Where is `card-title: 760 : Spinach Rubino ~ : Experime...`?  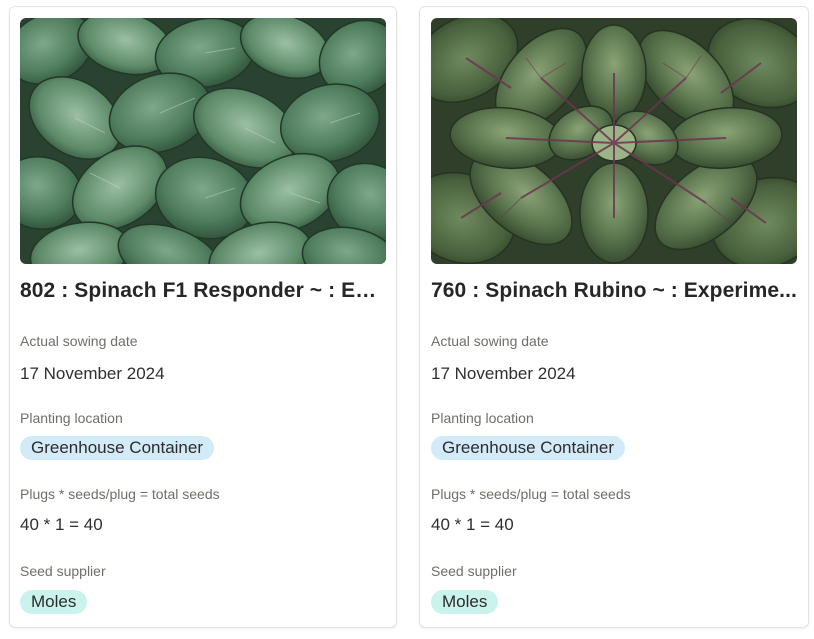 card-title: 760 : Spinach Rubino ~ : Experime... is located at coordinates (614, 291).